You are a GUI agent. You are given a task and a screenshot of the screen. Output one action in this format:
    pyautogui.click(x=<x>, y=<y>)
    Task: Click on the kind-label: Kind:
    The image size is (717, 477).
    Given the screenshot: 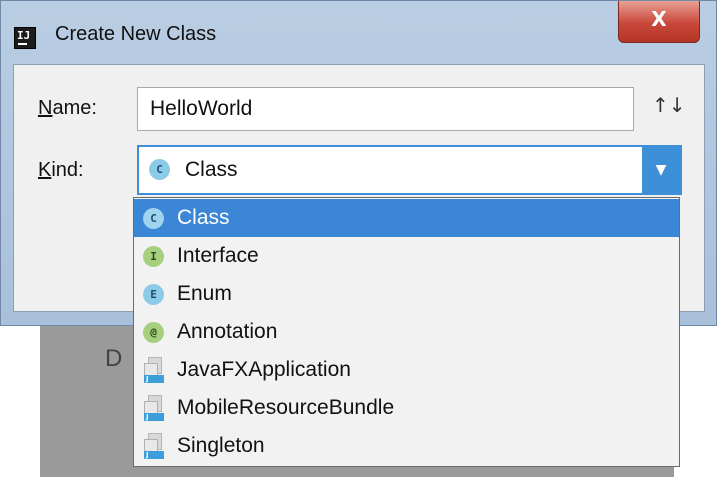 What is the action you would take?
    pyautogui.click(x=61, y=170)
    